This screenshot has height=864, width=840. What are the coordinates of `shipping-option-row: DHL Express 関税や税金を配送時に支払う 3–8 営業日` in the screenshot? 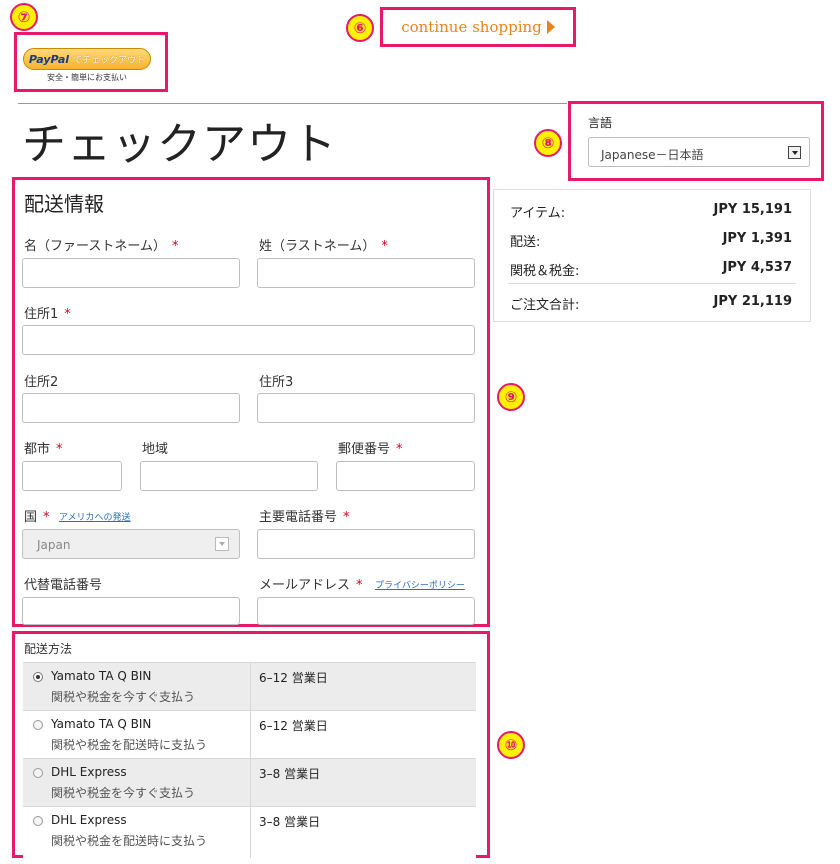 It's located at (249, 832).